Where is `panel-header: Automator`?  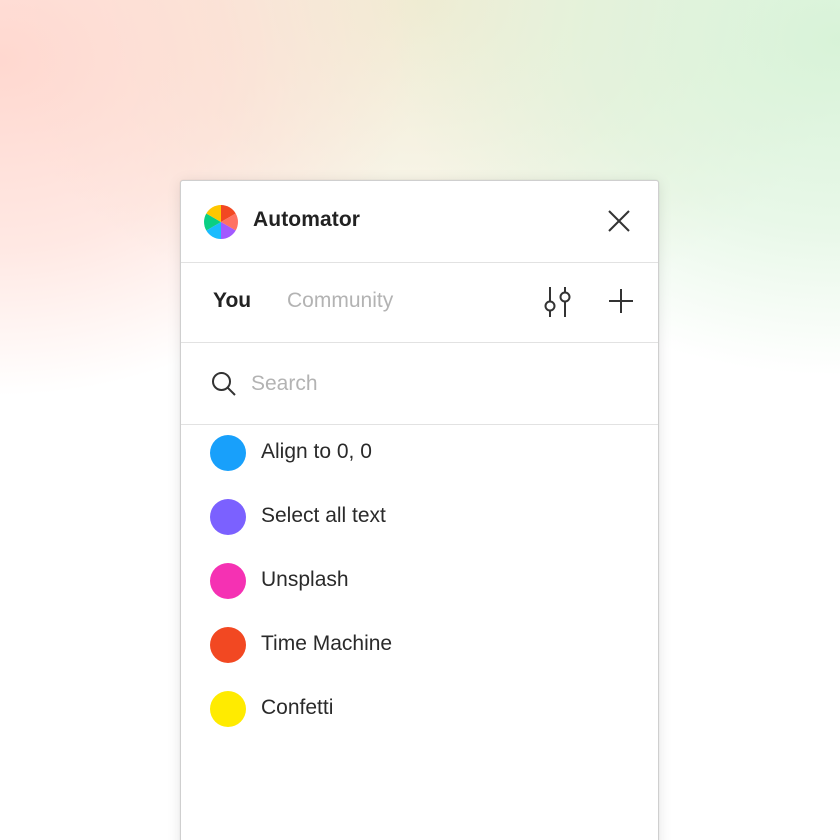 panel-header: Automator is located at coordinates (419, 222).